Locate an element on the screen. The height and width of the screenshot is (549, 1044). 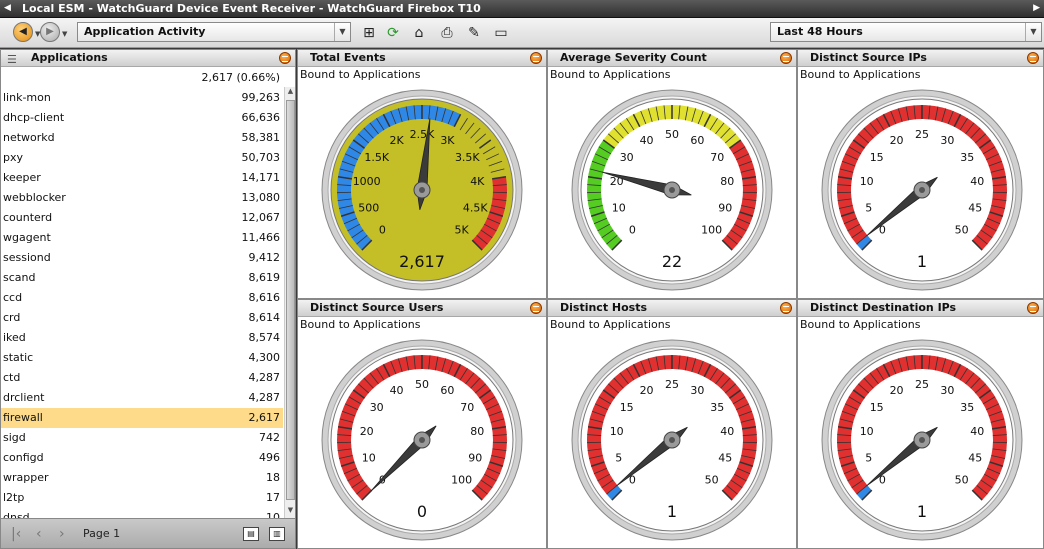
list-item: crd 8,614 is located at coordinates (142, 318).